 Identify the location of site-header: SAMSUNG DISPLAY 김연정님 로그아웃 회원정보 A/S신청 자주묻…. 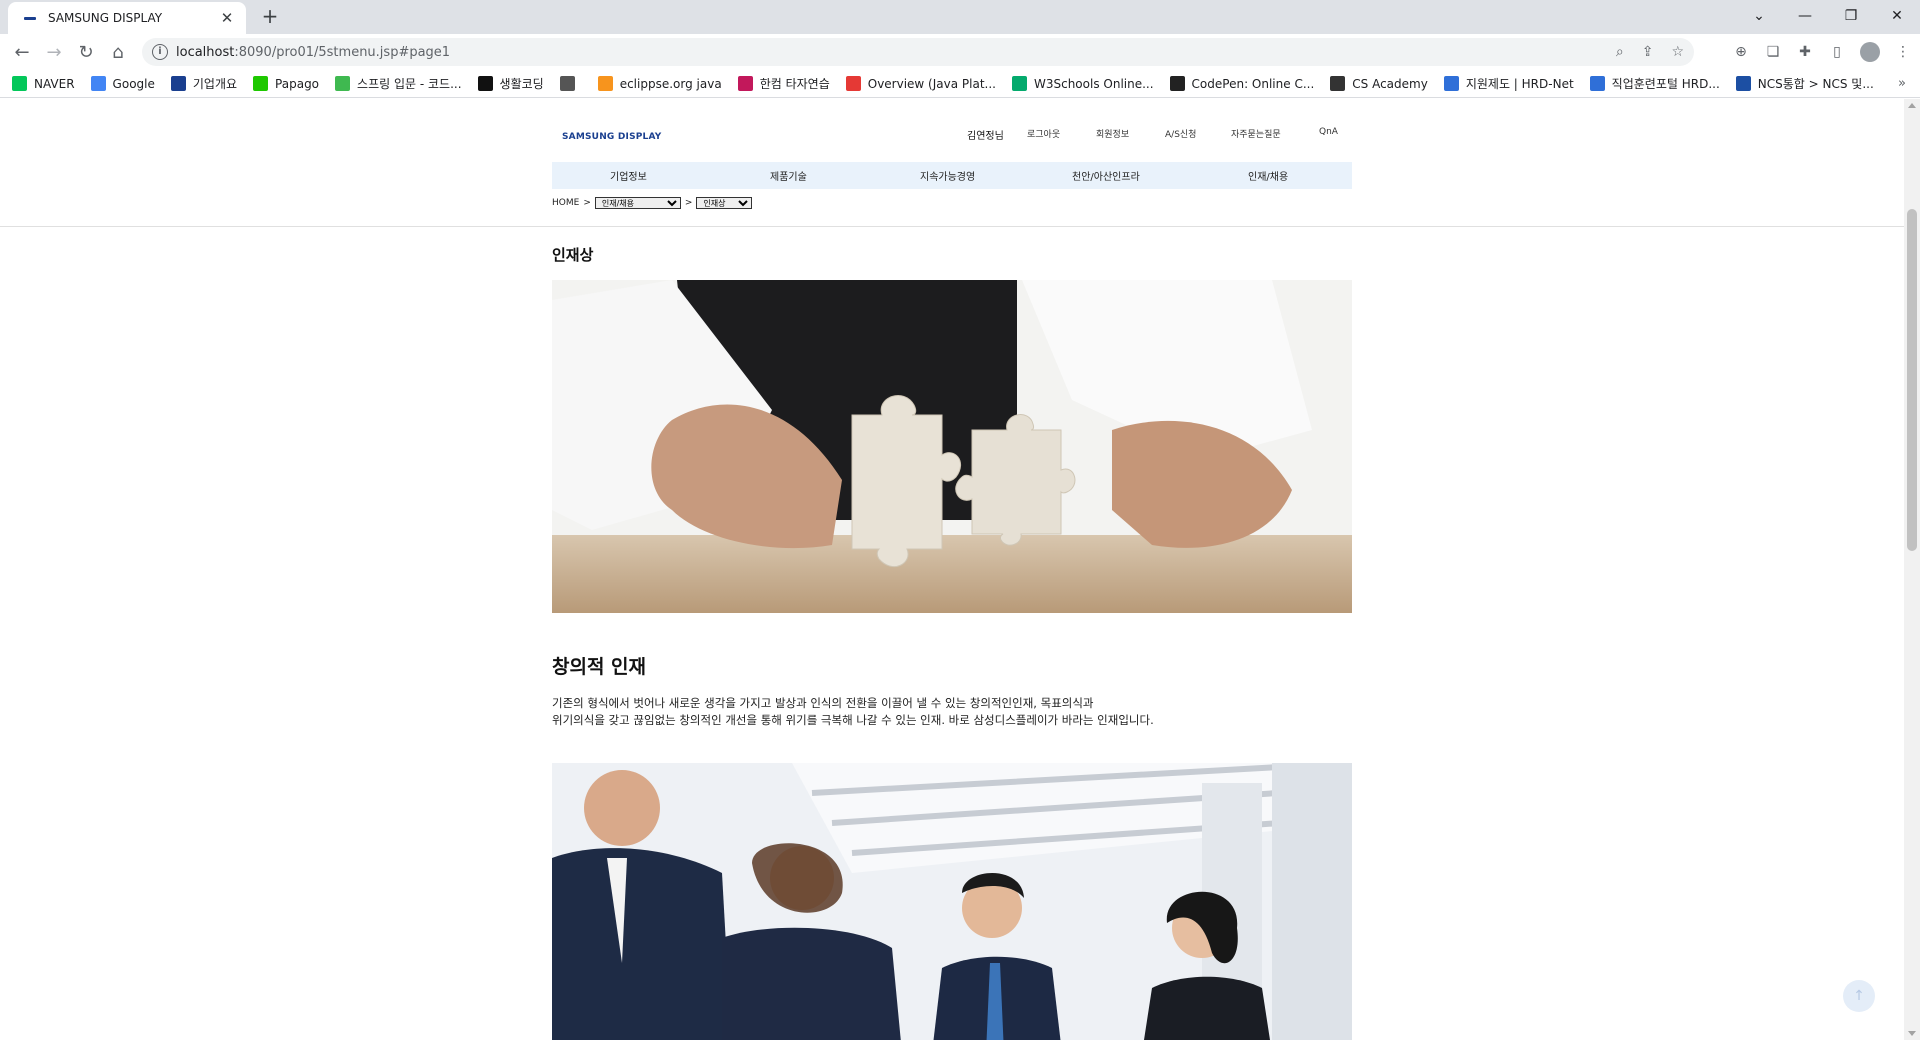
(952, 163).